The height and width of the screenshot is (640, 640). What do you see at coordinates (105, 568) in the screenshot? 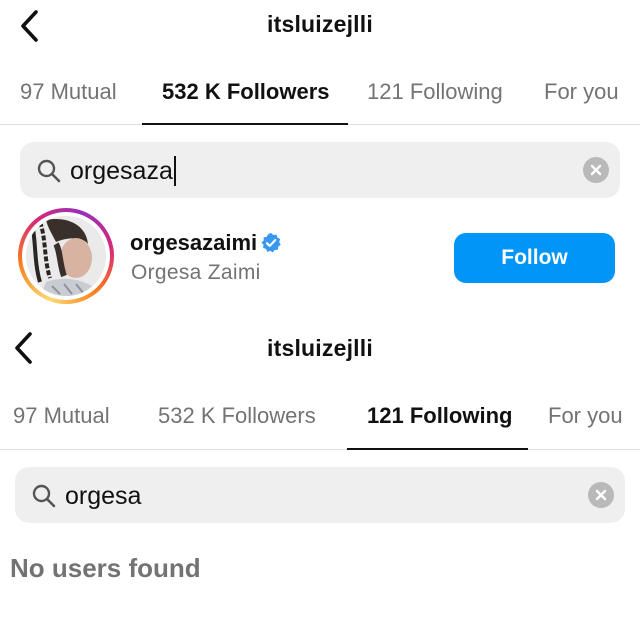
I see `empty-results-message: No users found` at bounding box center [105, 568].